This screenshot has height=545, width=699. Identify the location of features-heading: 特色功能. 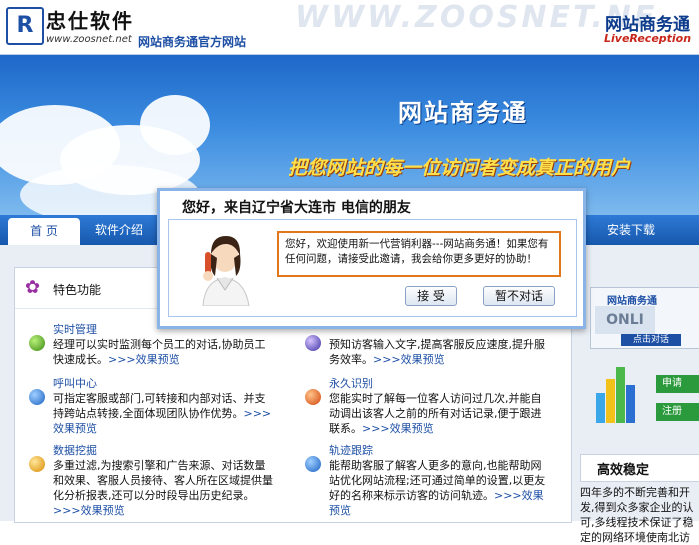
(77, 290).